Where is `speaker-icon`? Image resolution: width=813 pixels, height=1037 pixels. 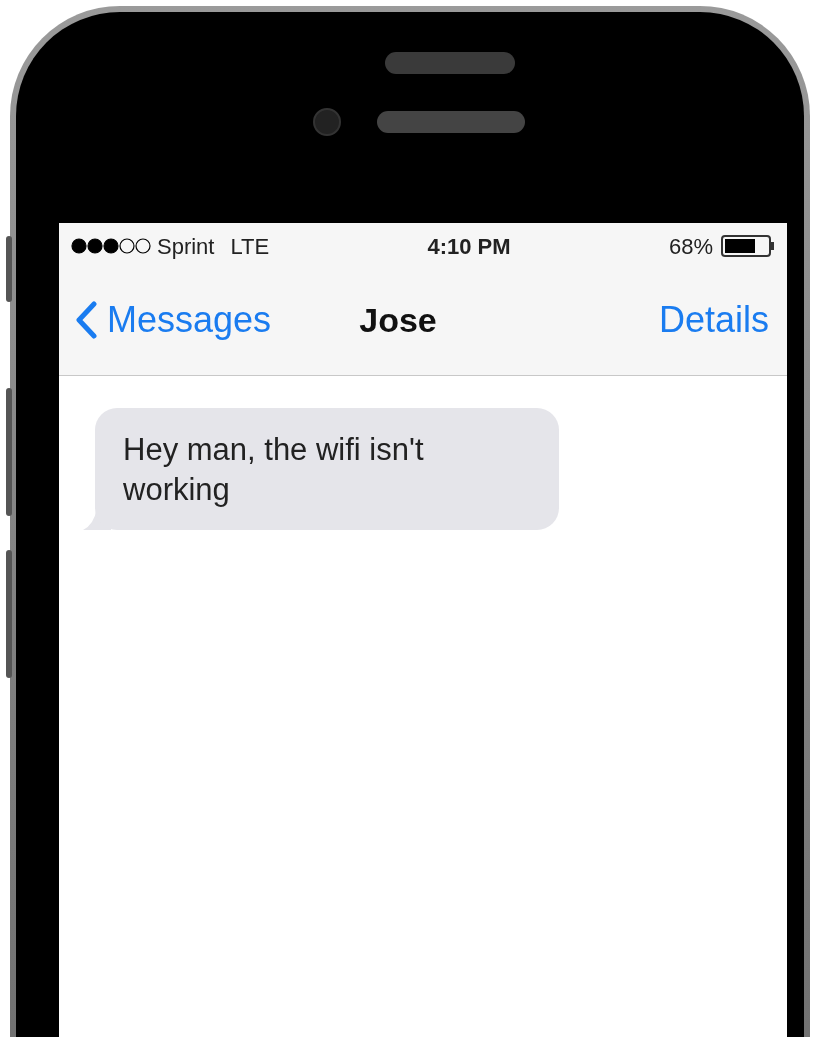 speaker-icon is located at coordinates (451, 122).